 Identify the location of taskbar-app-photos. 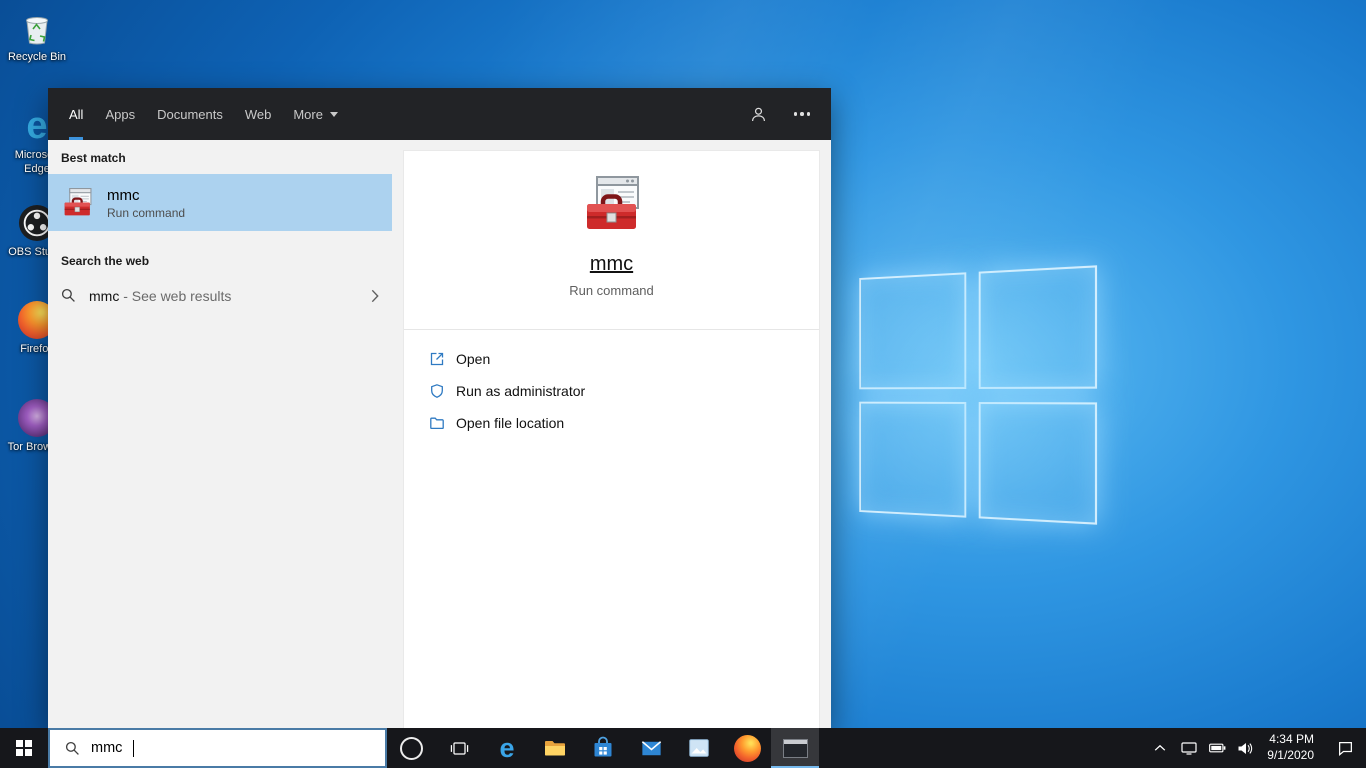
(699, 748).